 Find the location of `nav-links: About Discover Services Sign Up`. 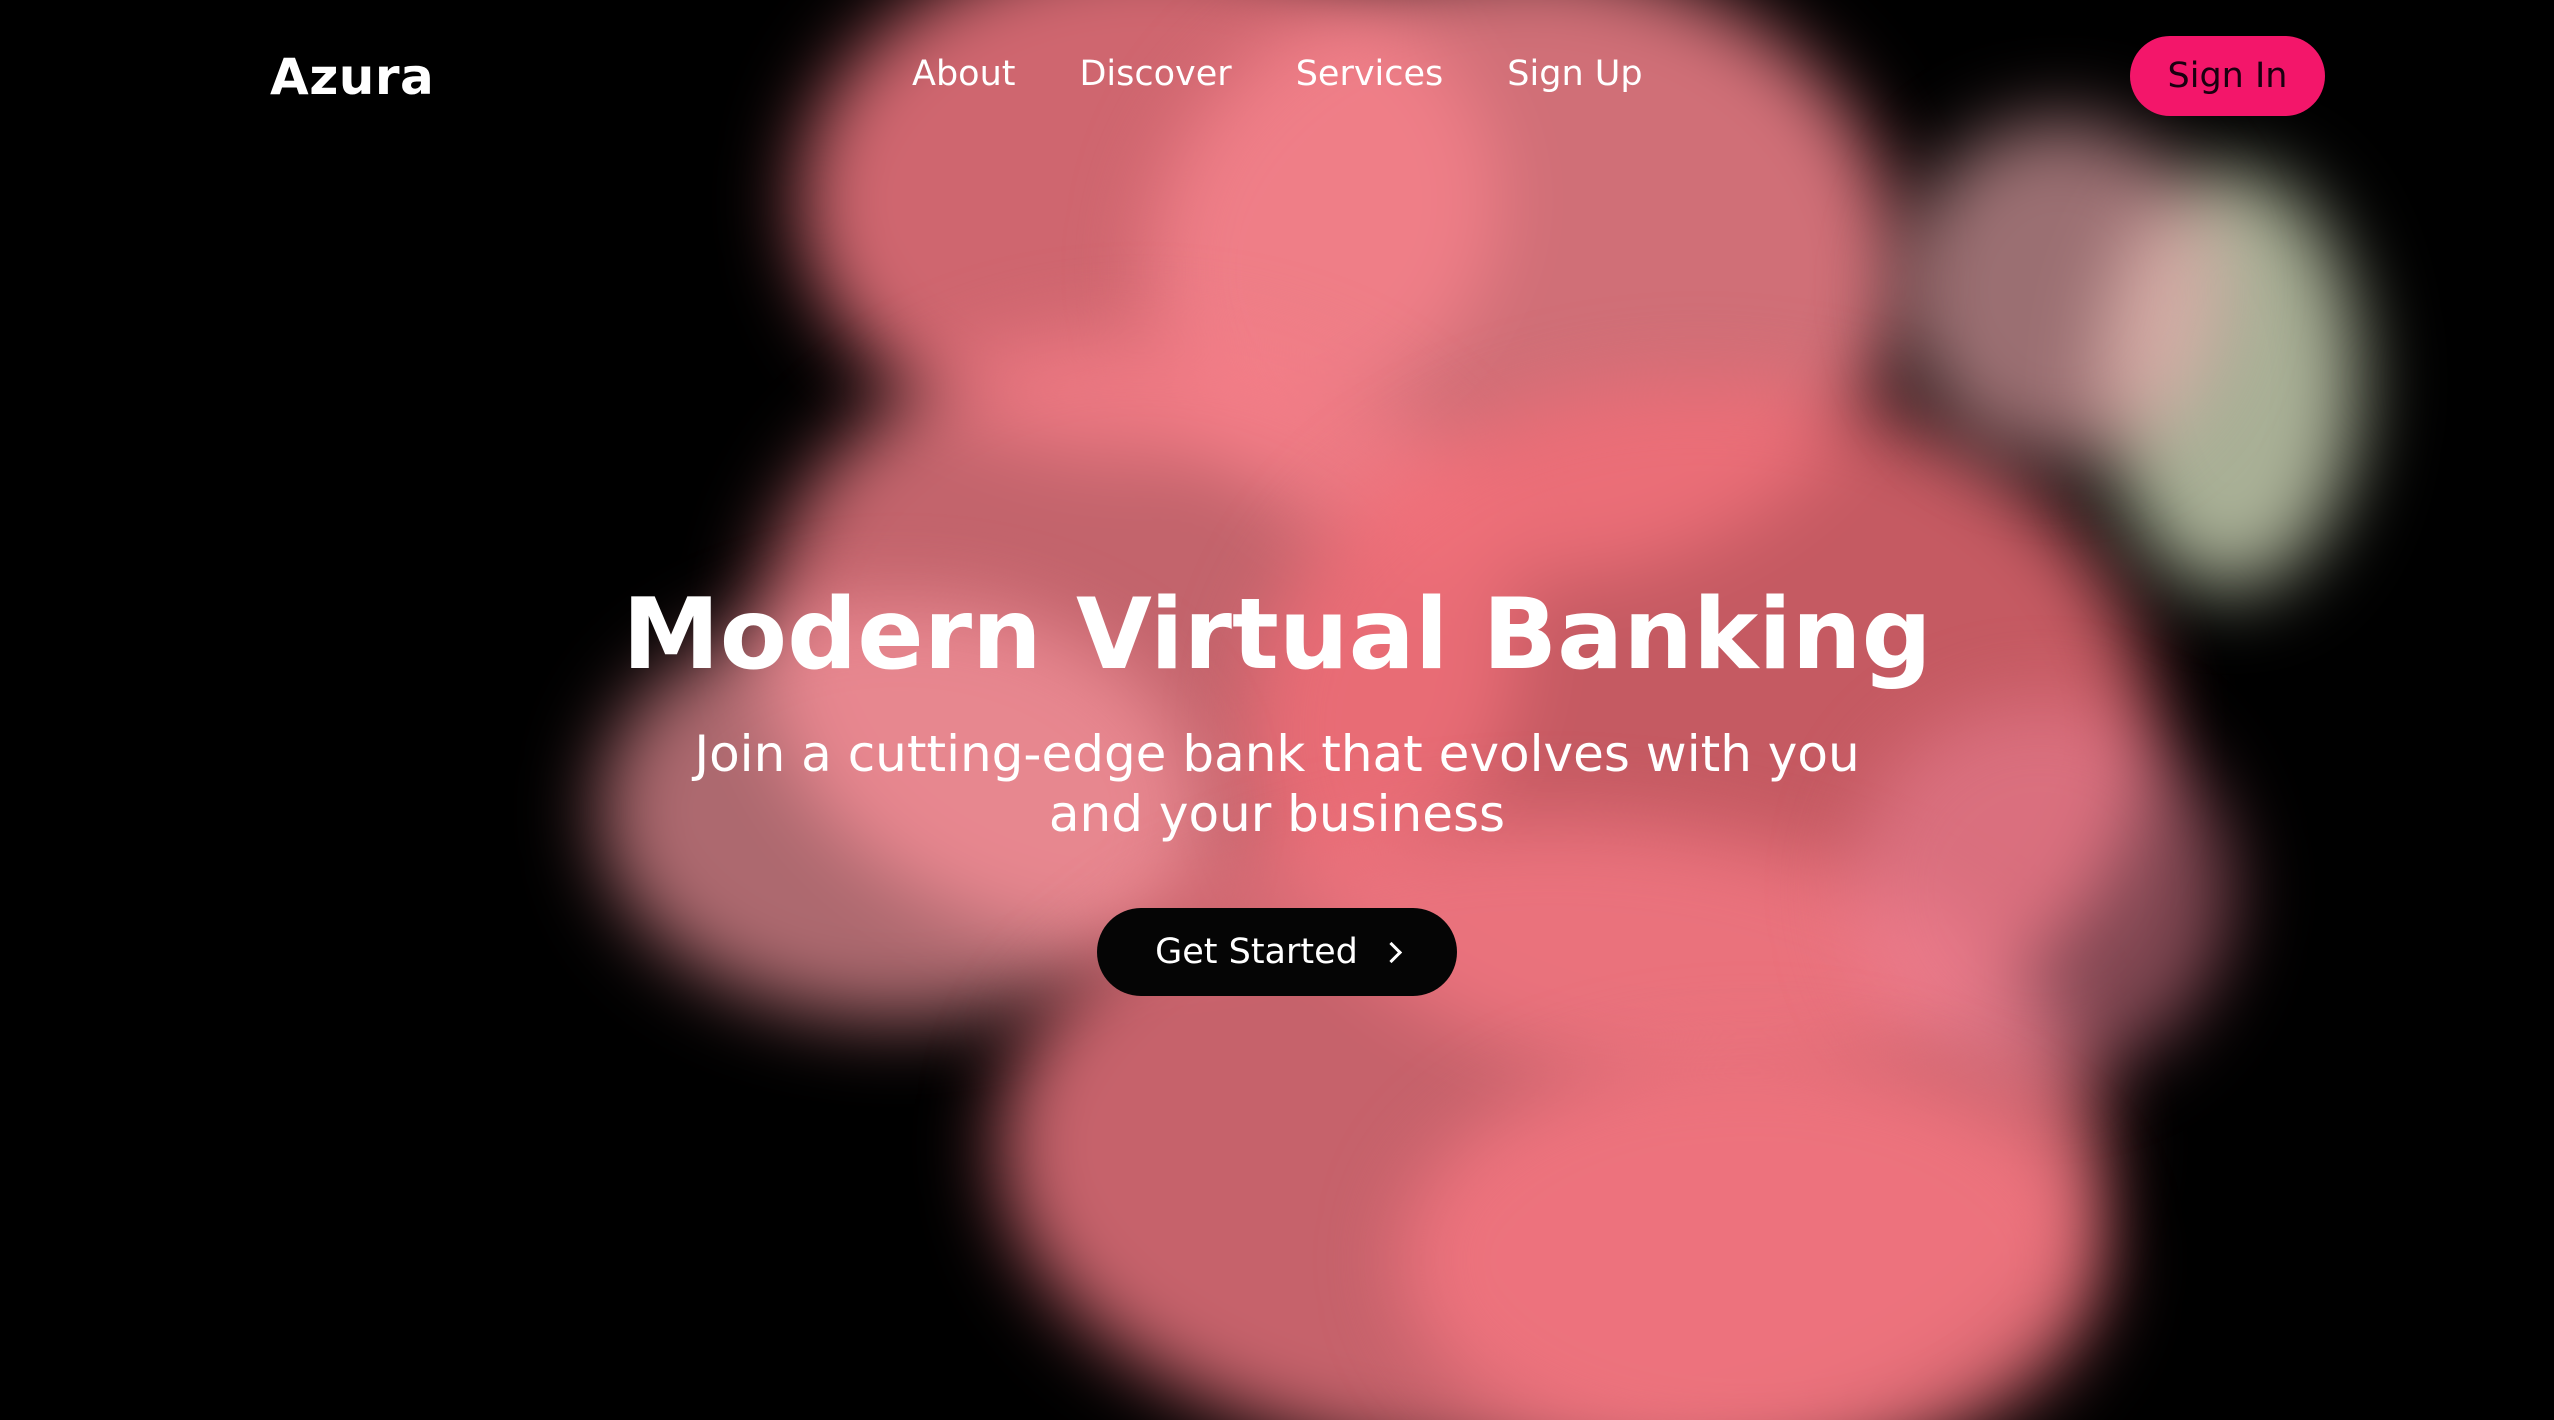

nav-links: About Discover Services Sign Up is located at coordinates (1277, 74).